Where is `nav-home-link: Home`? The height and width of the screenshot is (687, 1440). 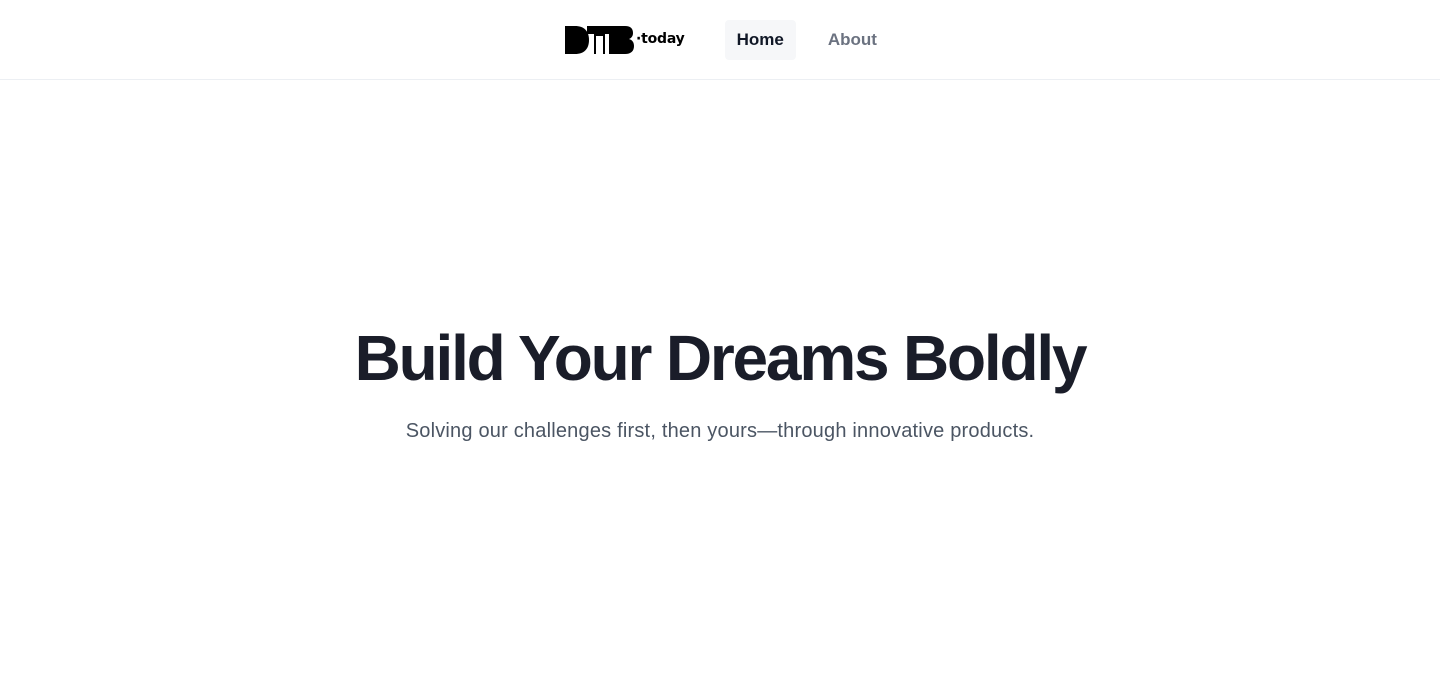
nav-home-link: Home is located at coordinates (760, 40).